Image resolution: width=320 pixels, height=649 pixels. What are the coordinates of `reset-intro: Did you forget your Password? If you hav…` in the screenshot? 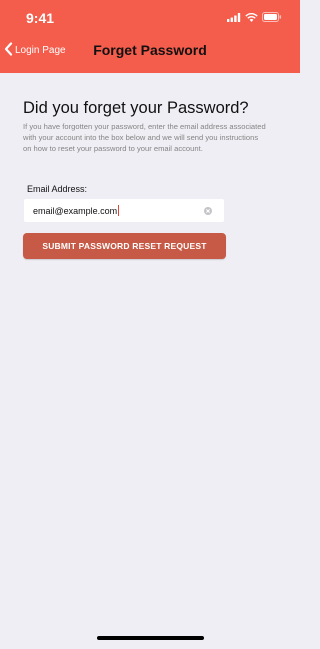 It's located at (150, 126).